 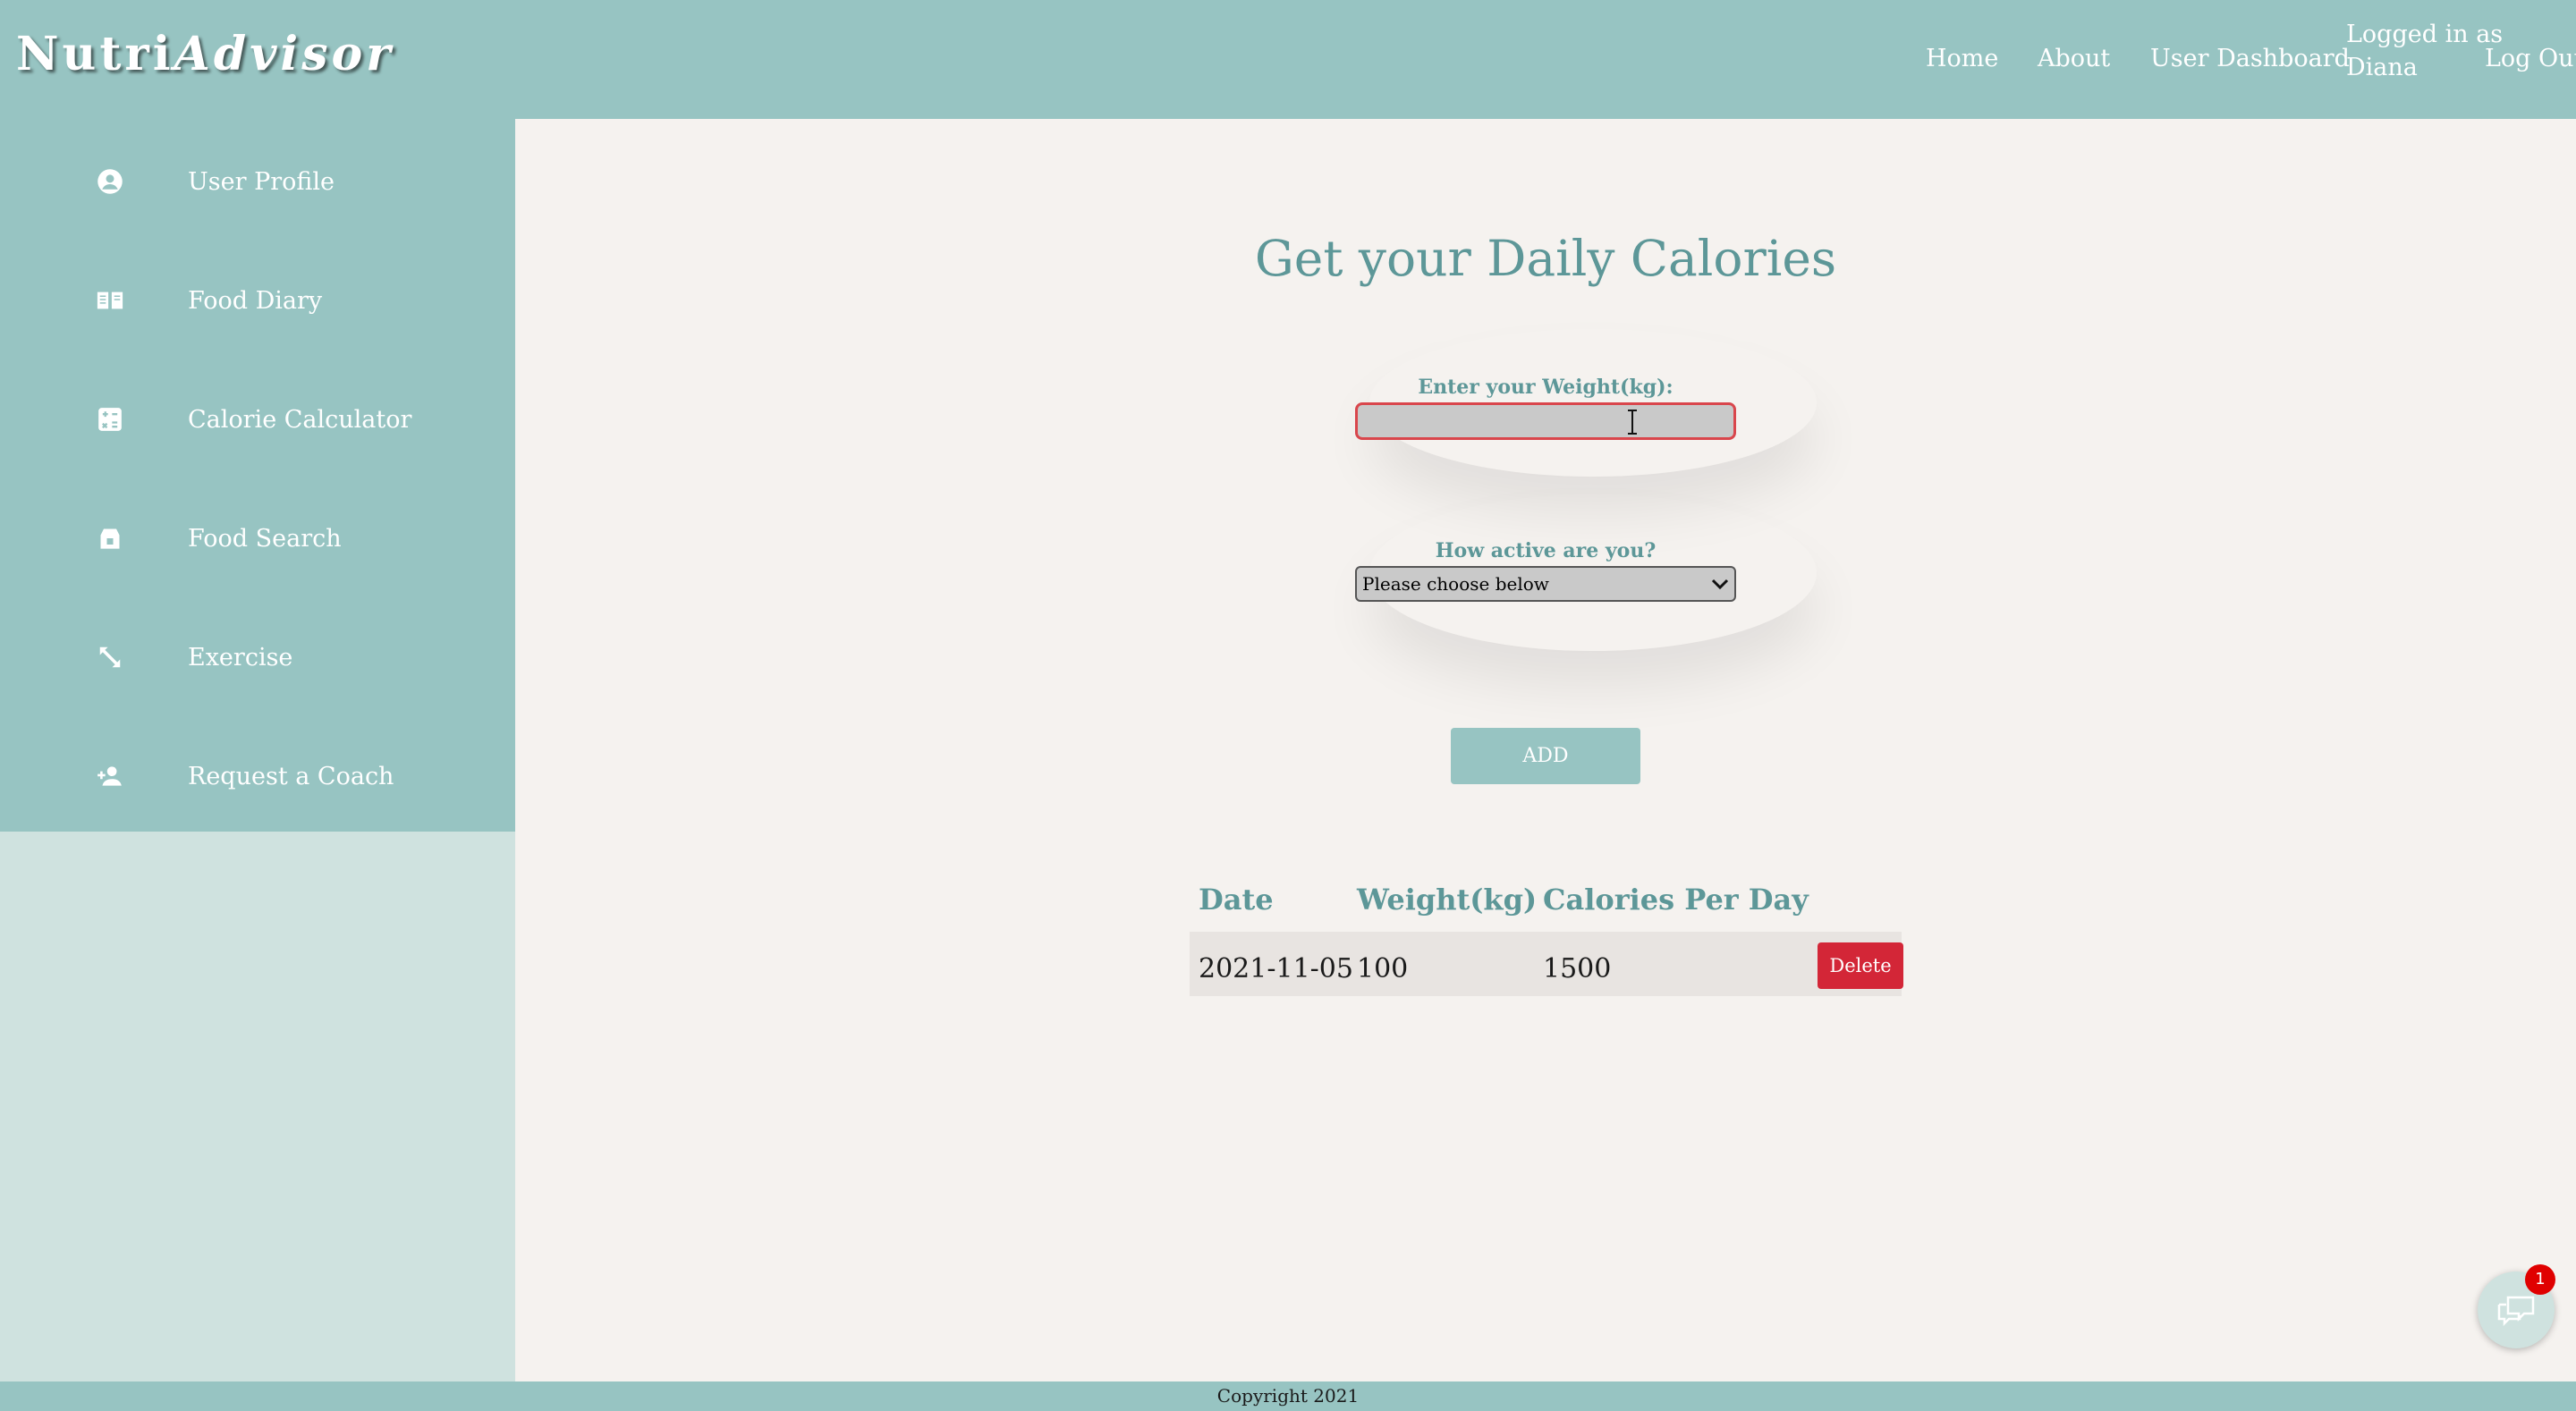 What do you see at coordinates (1447, 900) in the screenshot?
I see `table-header-weight: Weight(kg)` at bounding box center [1447, 900].